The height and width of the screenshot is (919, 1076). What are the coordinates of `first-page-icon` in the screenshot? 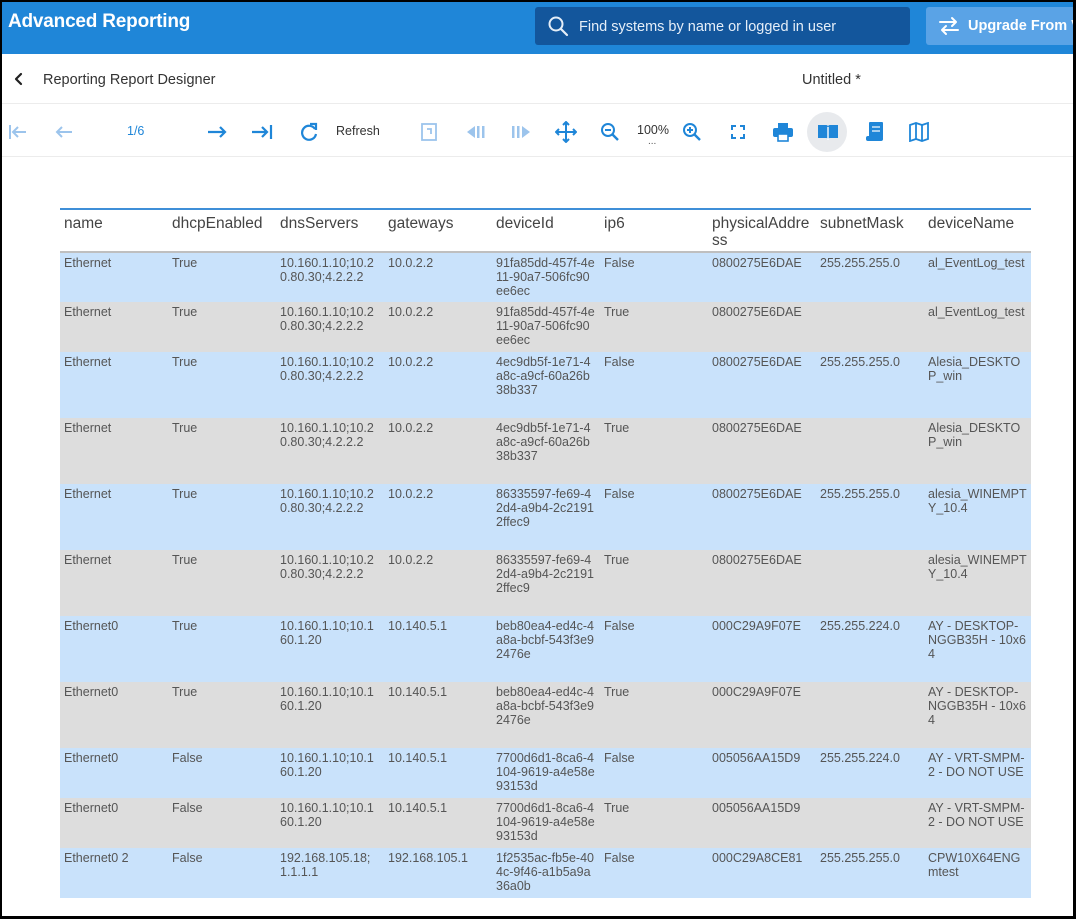 It's located at (18, 132).